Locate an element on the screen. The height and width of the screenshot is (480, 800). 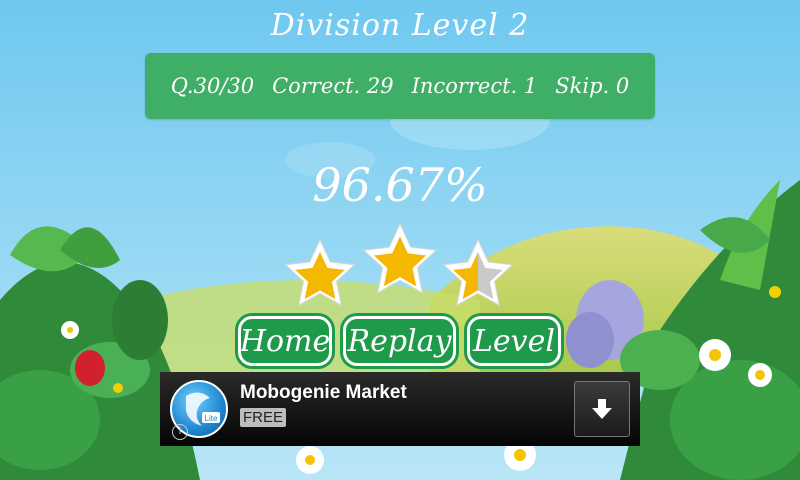
lite-badge: Lite is located at coordinates (211, 418).